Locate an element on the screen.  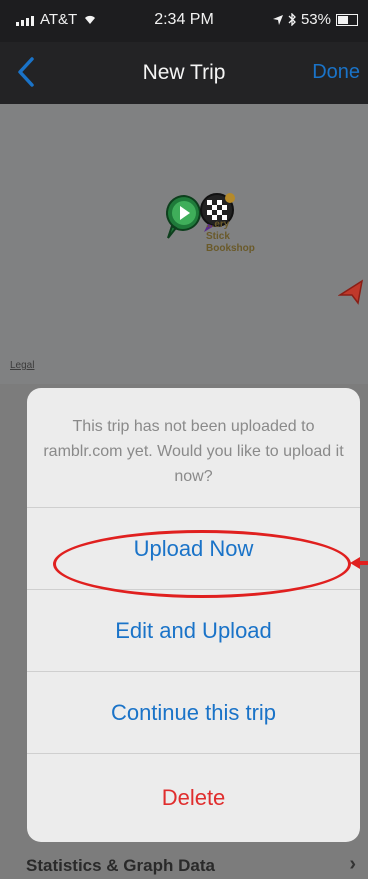
statistics-row: Statistics & Graph Data › is located at coordinates (184, 864).